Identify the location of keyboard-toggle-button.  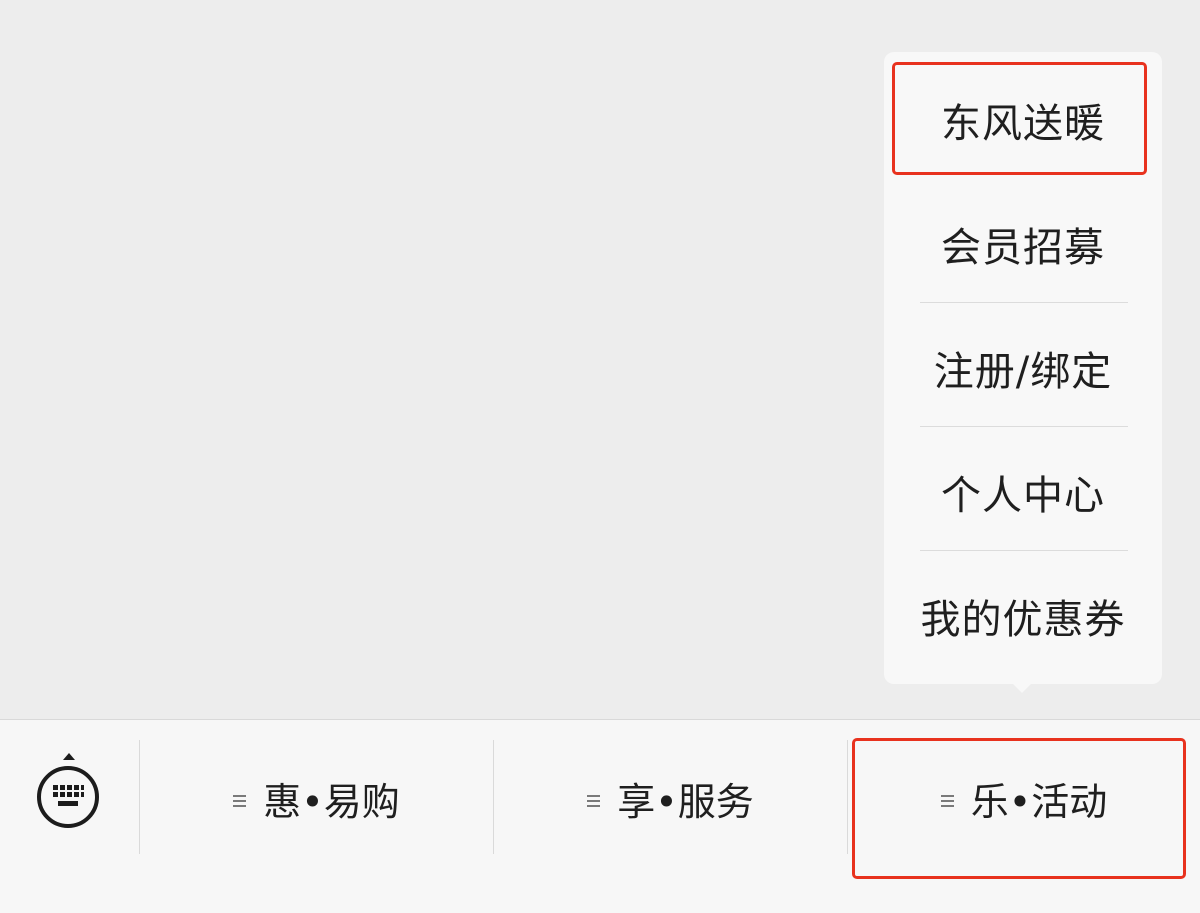
(70, 800).